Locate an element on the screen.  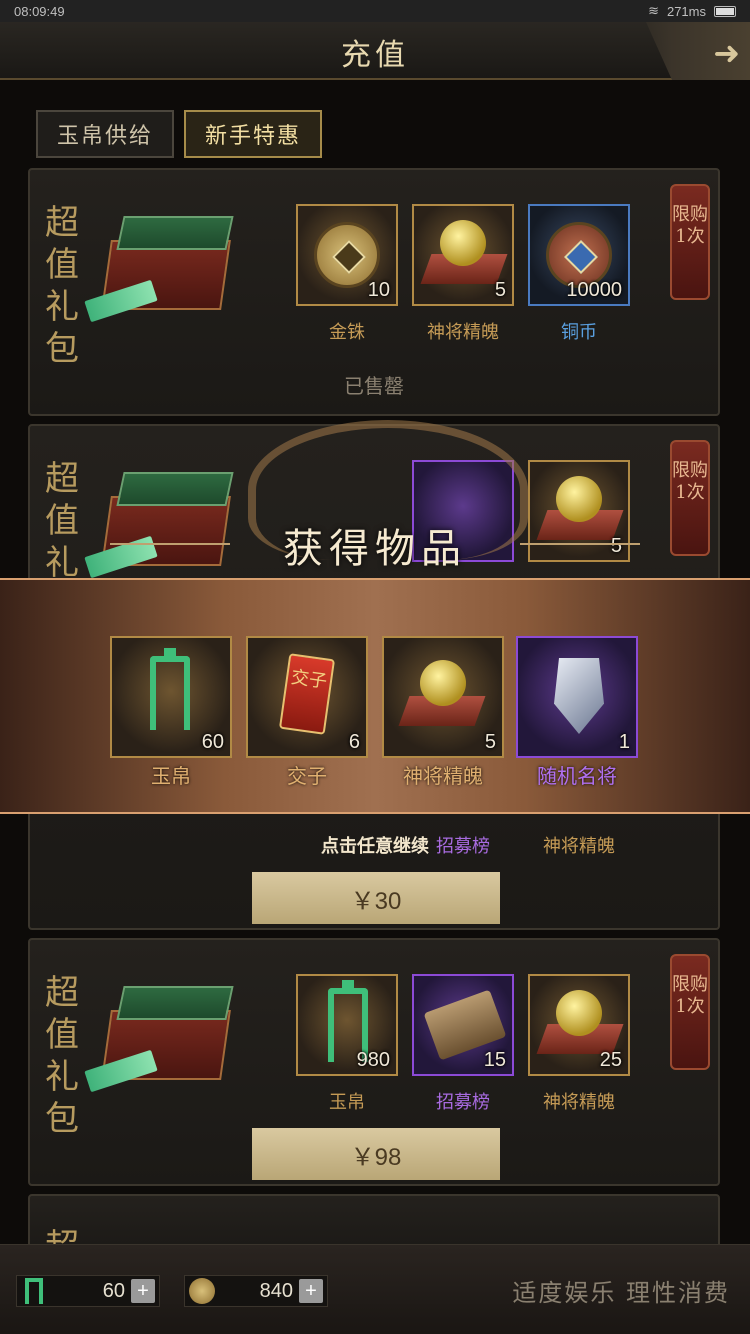
reward-item: 1 is located at coordinates (577, 697).